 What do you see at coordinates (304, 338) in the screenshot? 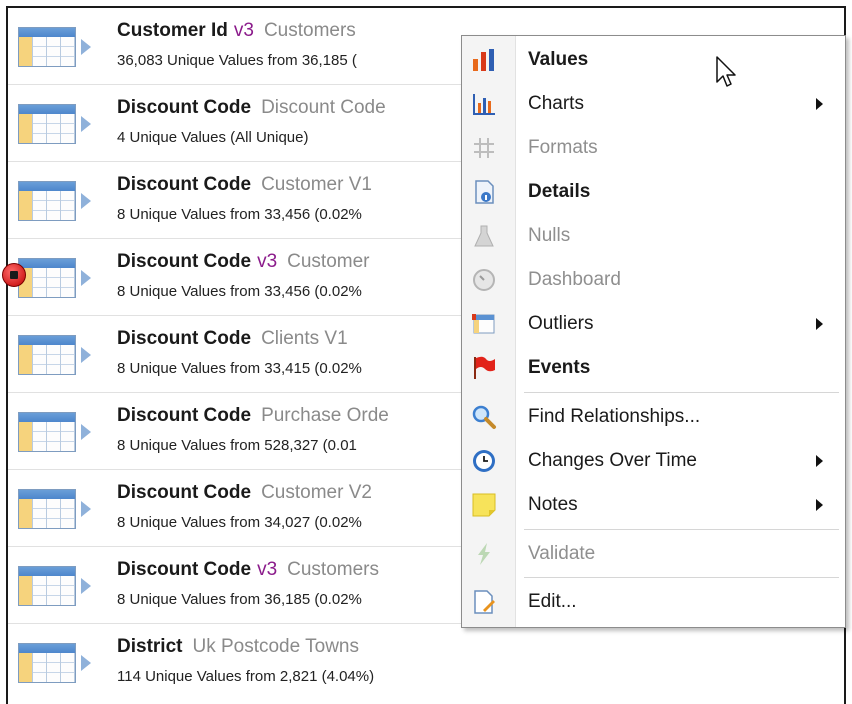
I see `table-name: Clients V1` at bounding box center [304, 338].